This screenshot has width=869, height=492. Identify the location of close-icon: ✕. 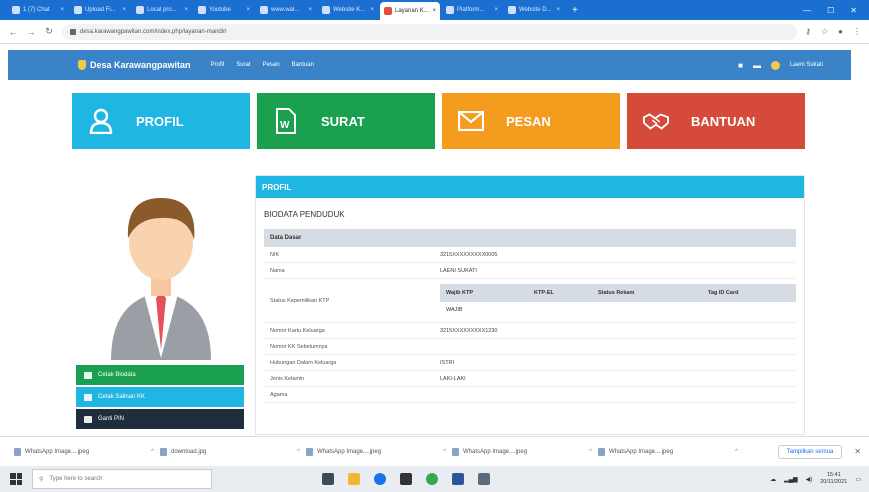
(857, 451).